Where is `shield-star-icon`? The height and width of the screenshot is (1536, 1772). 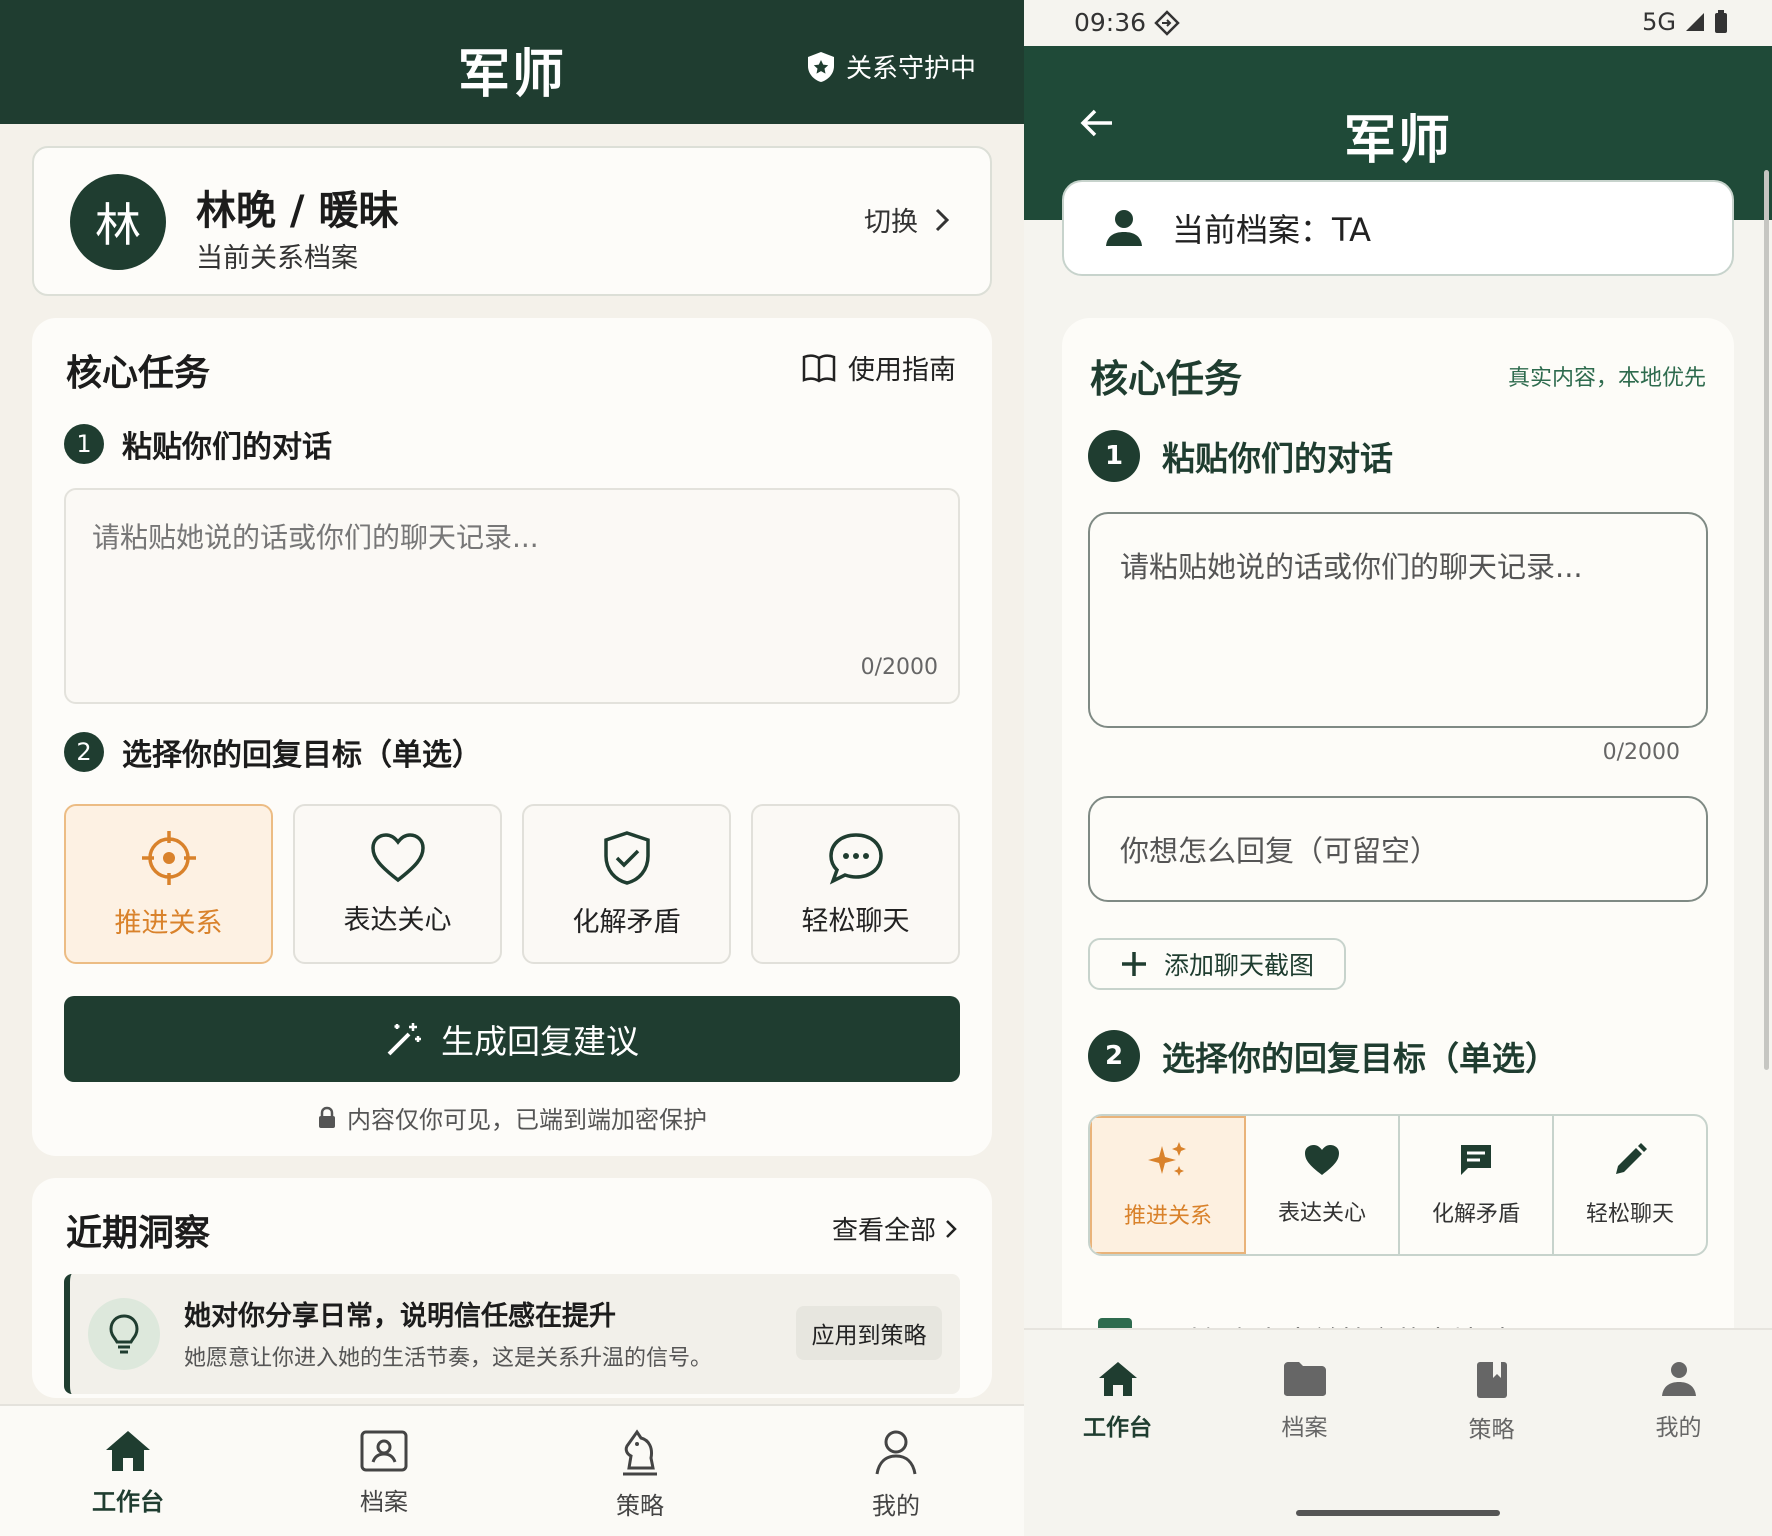 shield-star-icon is located at coordinates (821, 67).